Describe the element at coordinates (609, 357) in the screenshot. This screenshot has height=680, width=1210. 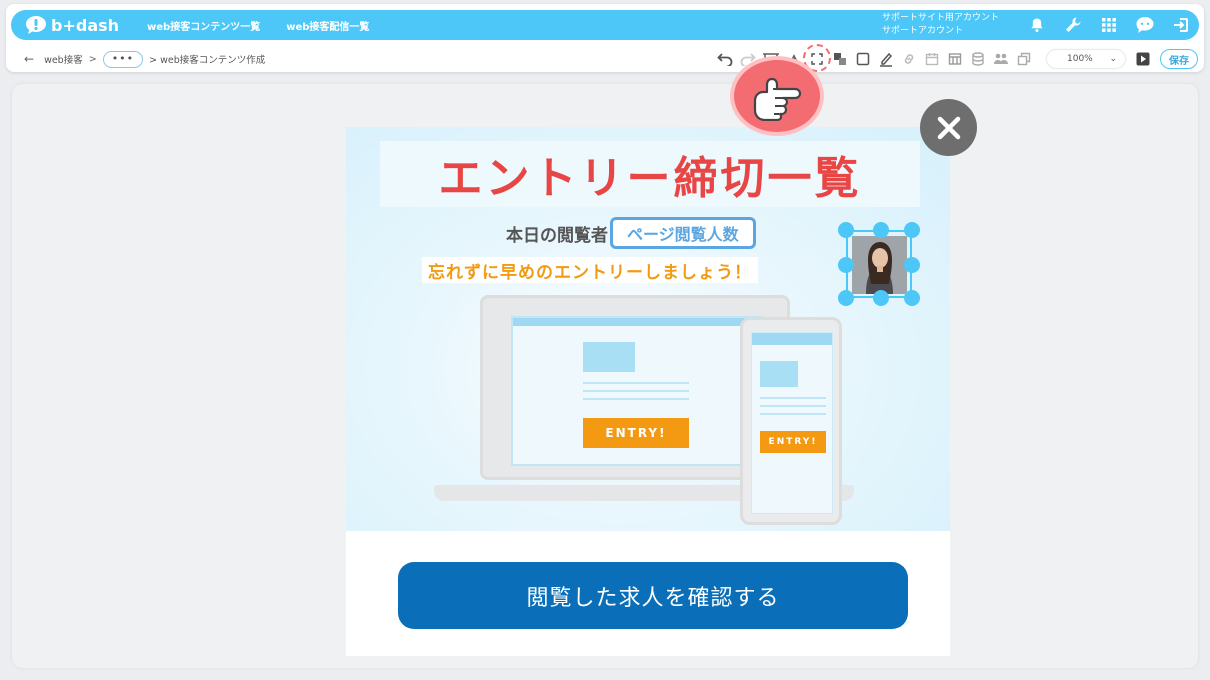
I see `laptop-image-placeholder` at that location.